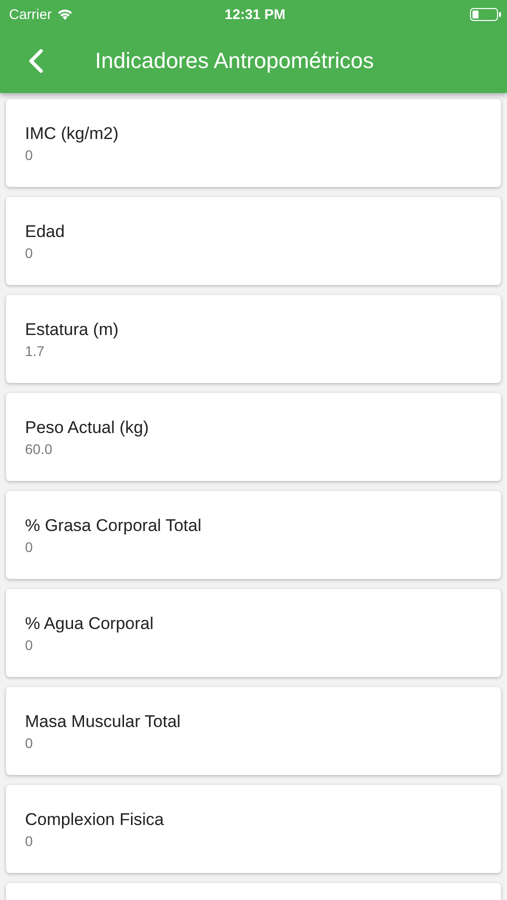 Image resolution: width=507 pixels, height=900 pixels. What do you see at coordinates (253, 633) in the screenshot?
I see `indicator-card: % Agua Corporal 0` at bounding box center [253, 633].